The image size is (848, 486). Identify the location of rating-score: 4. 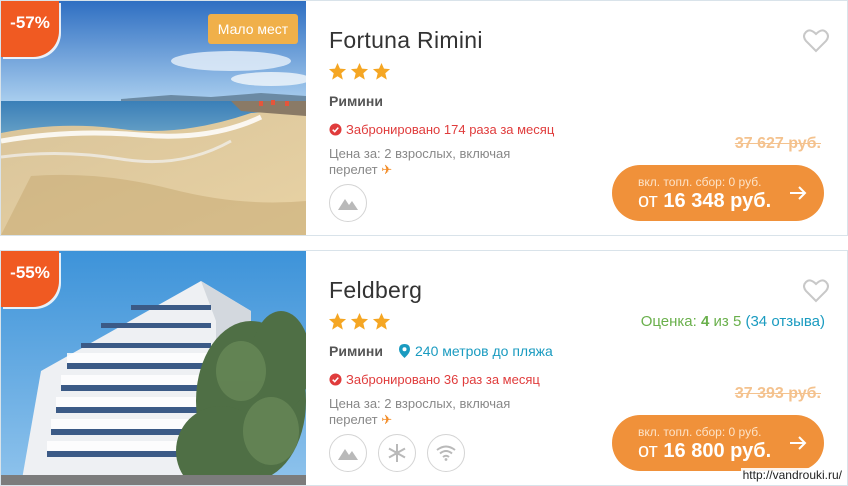
(705, 321).